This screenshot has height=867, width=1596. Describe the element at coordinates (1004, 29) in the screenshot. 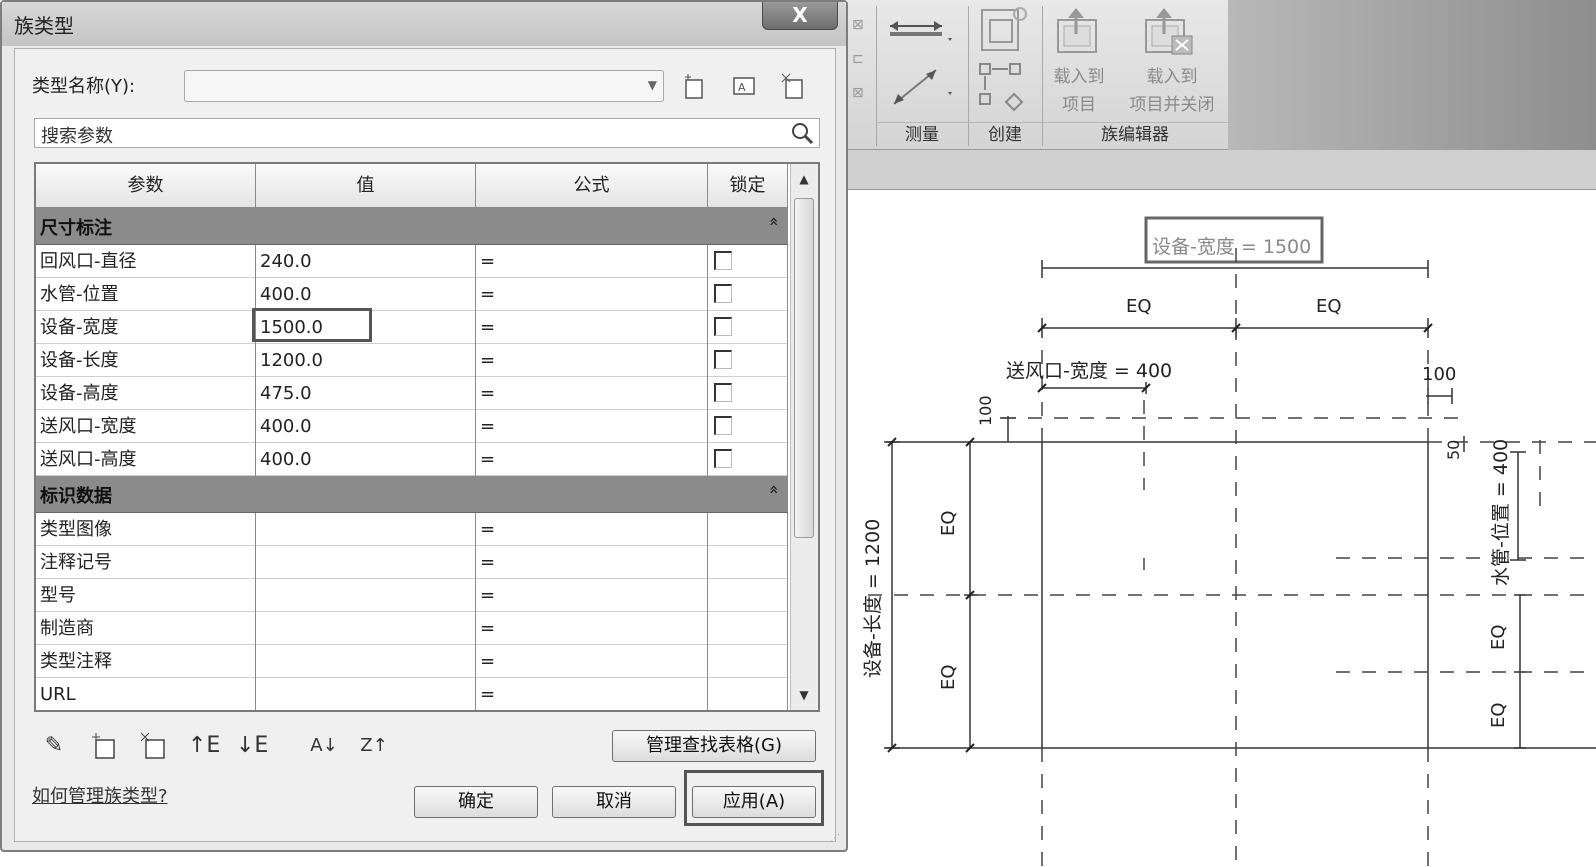

I see `component-icon` at that location.